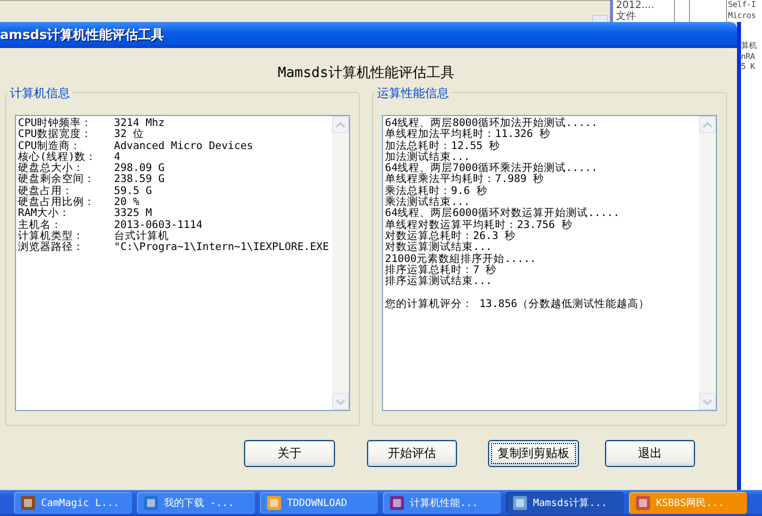 The image size is (762, 516). What do you see at coordinates (451, 236) in the screenshot?
I see `log-line: 对数运算总耗时：26.3 秒` at bounding box center [451, 236].